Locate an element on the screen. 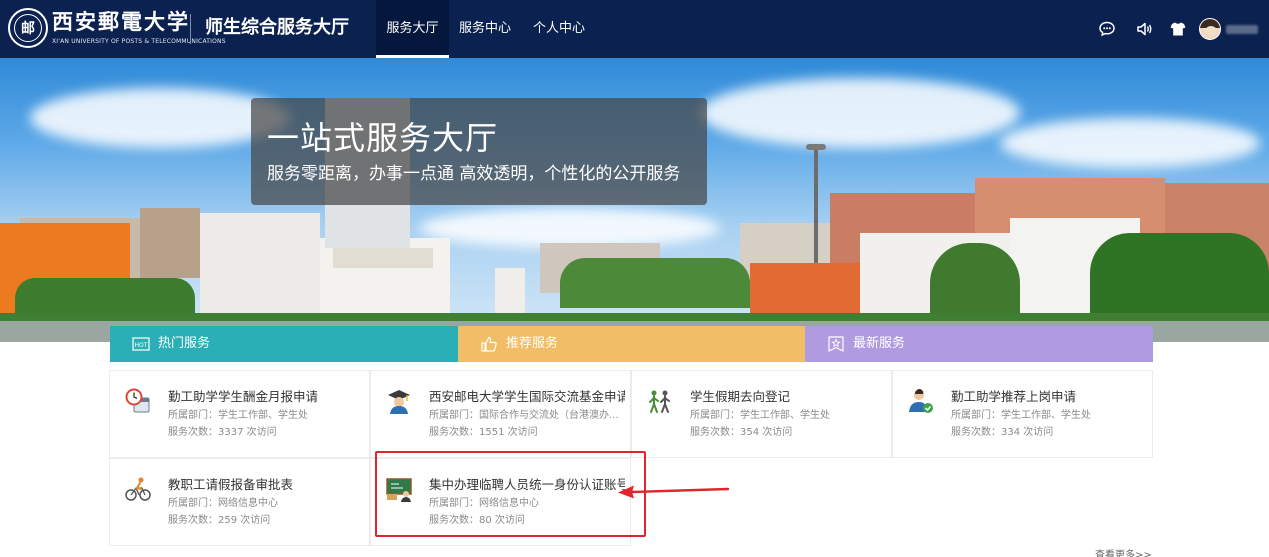 The width and height of the screenshot is (1269, 557). section-tab-newest: 最新服务 is located at coordinates (979, 344).